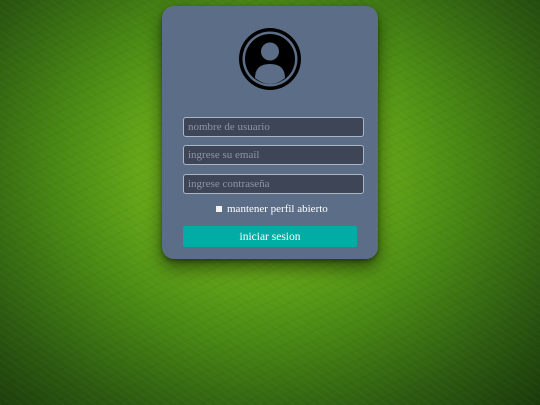 This screenshot has width=540, height=405. I want to click on email-input, so click(273, 155).